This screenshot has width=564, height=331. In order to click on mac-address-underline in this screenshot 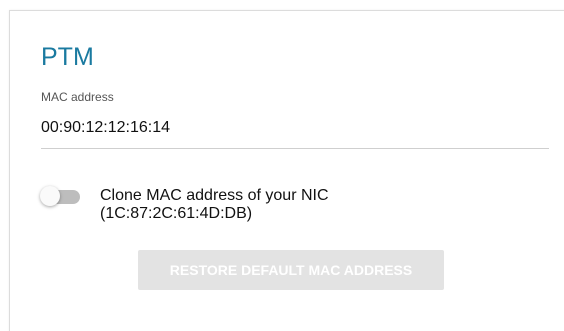, I will do `click(295, 148)`.